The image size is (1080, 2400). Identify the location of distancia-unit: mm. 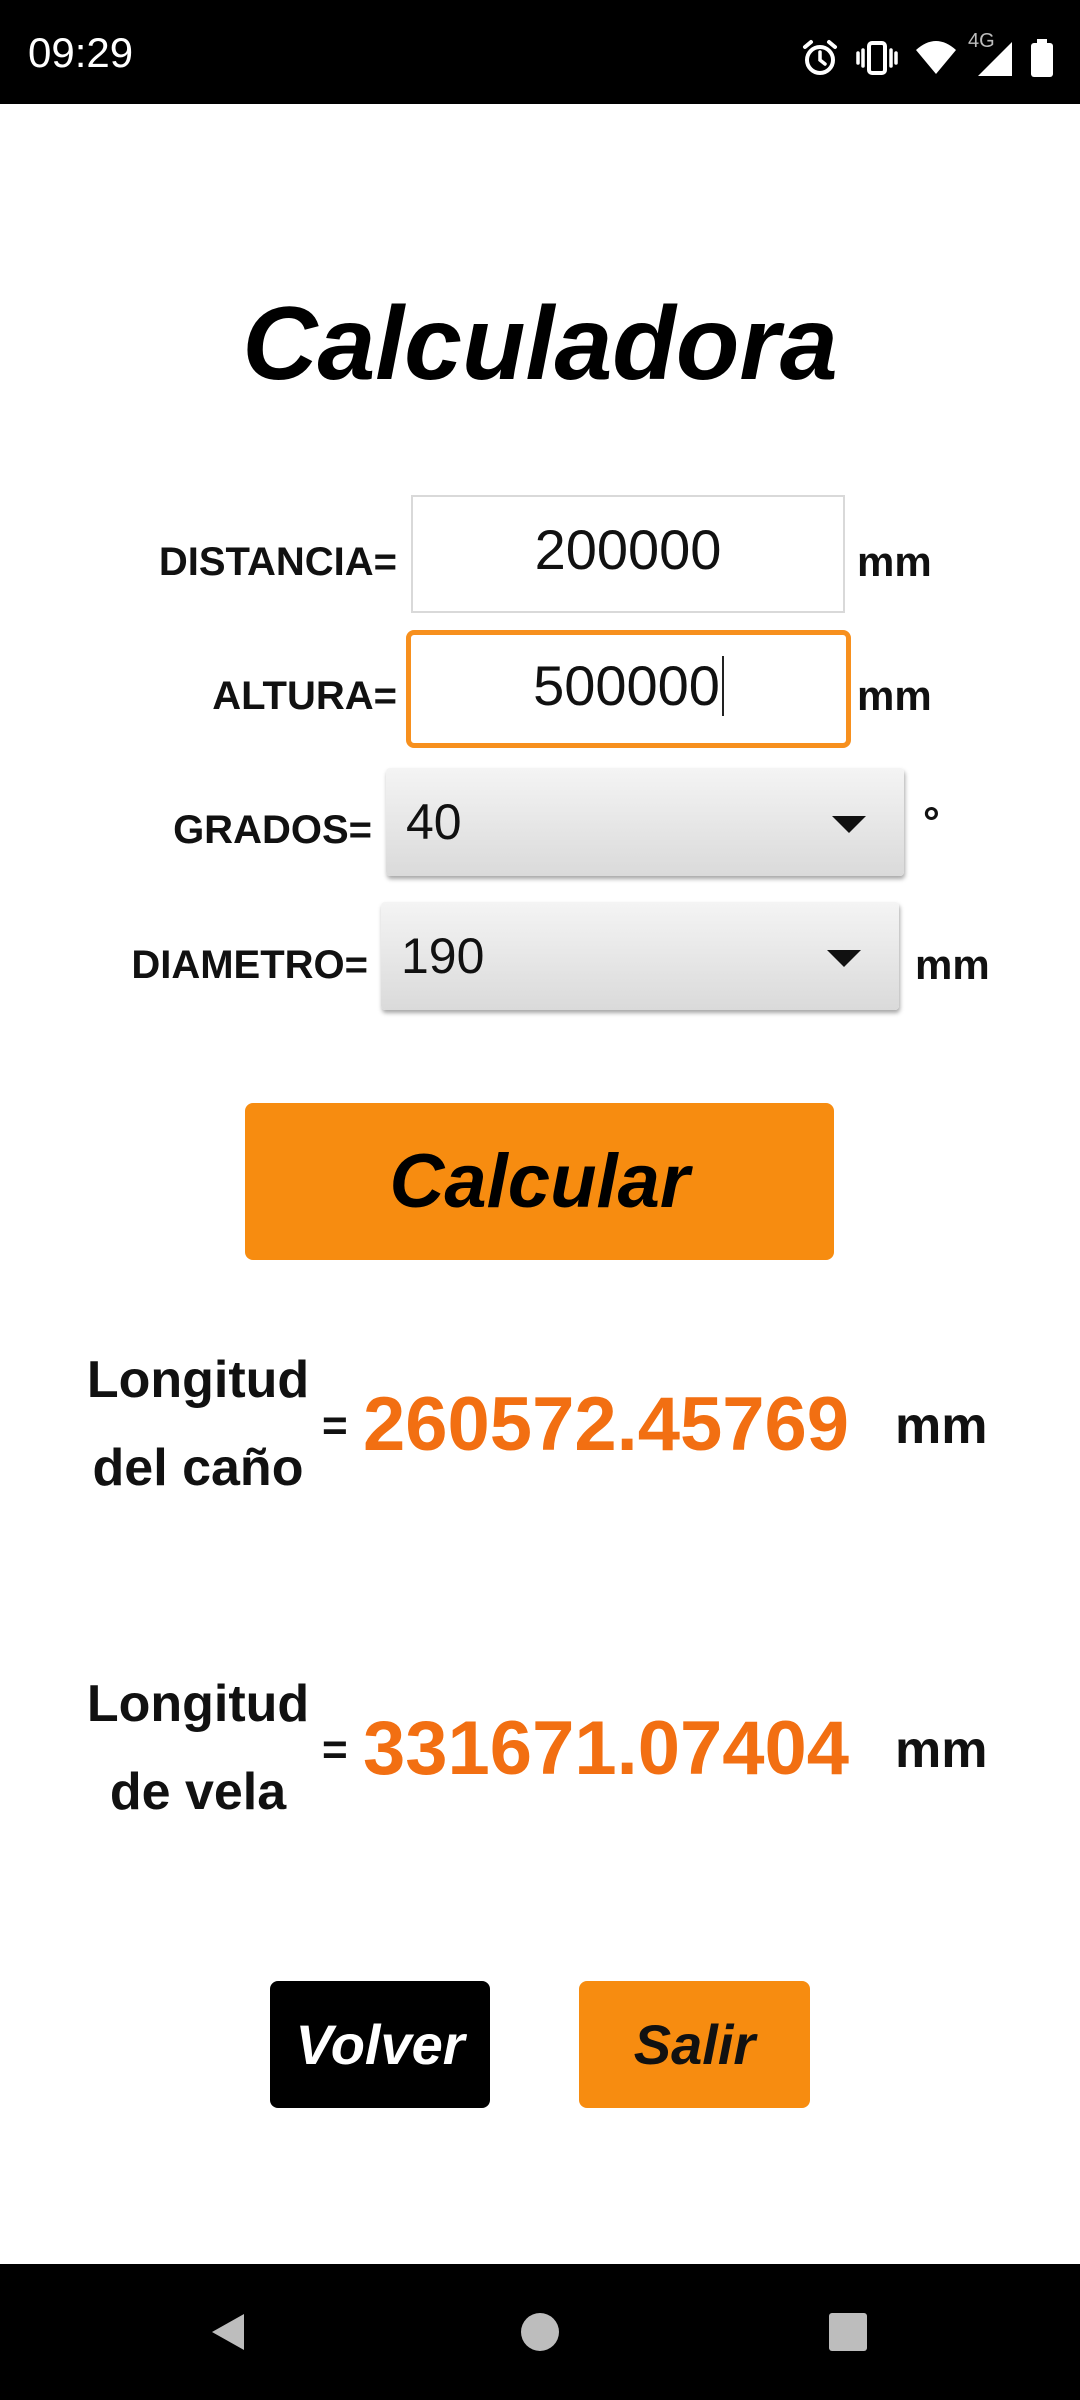
(894, 561).